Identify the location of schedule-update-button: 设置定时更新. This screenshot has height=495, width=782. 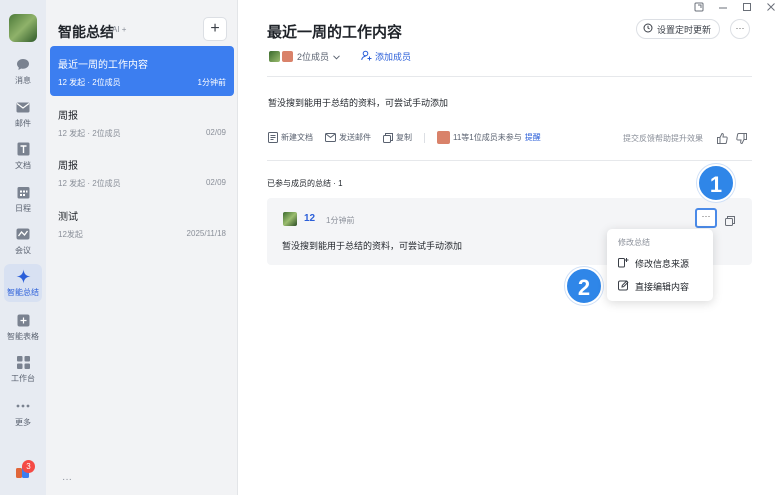
(678, 29).